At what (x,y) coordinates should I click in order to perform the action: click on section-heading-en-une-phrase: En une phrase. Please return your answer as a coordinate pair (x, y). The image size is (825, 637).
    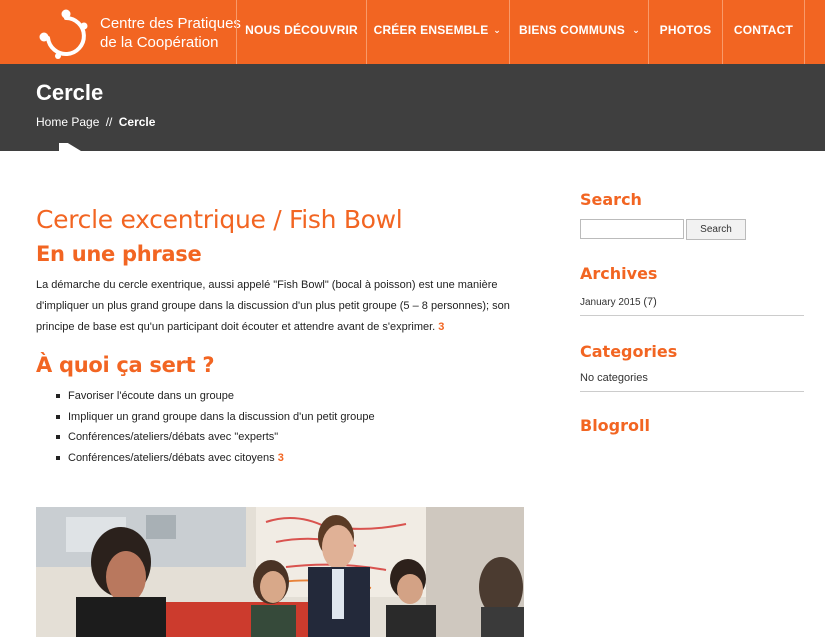
    Looking at the image, I should click on (119, 254).